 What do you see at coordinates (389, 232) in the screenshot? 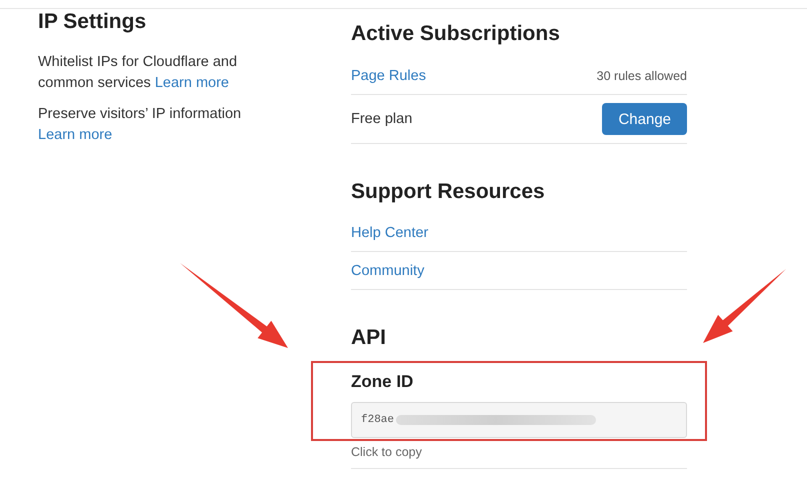
I see `resource-link: Help Center` at bounding box center [389, 232].